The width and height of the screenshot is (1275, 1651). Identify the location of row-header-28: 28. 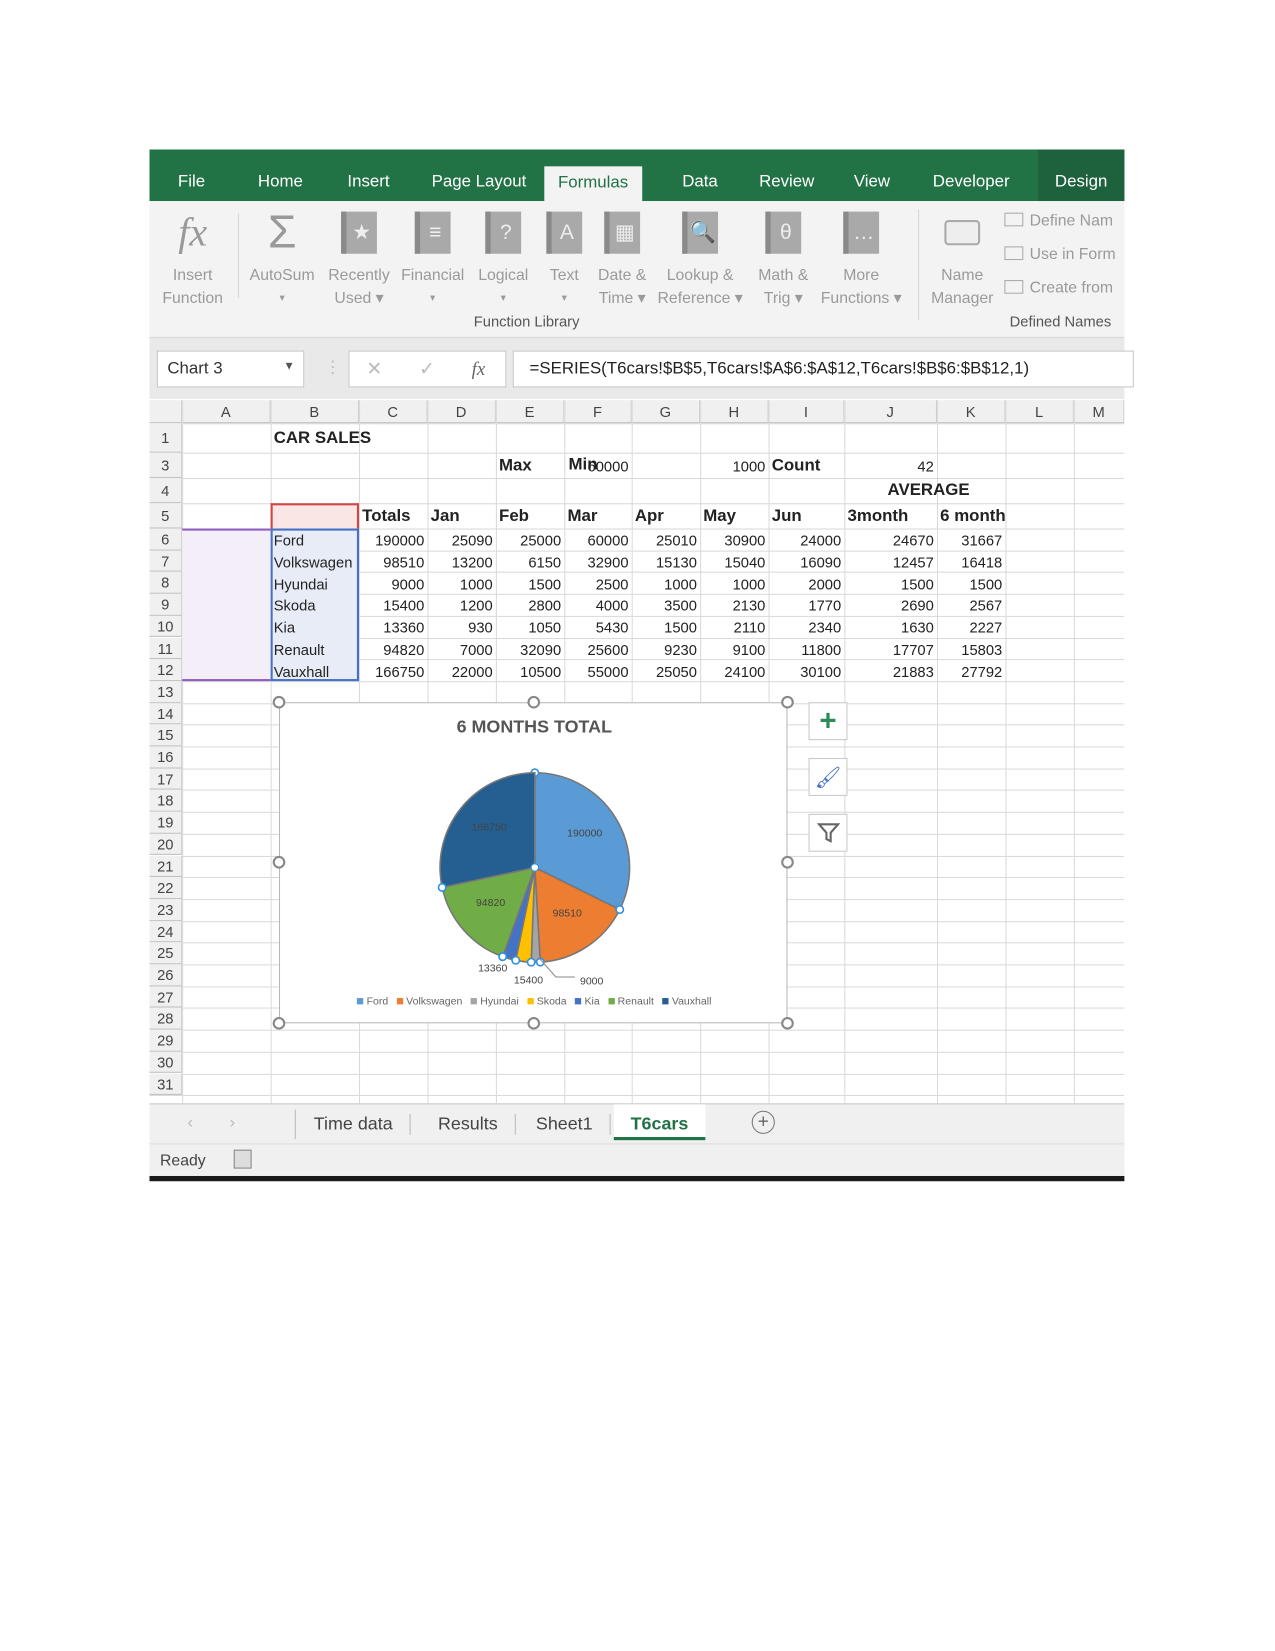
(166, 1018).